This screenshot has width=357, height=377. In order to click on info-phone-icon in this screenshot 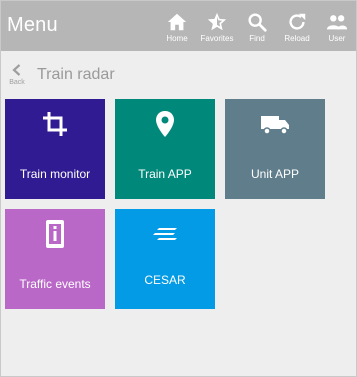, I will do `click(55, 234)`.